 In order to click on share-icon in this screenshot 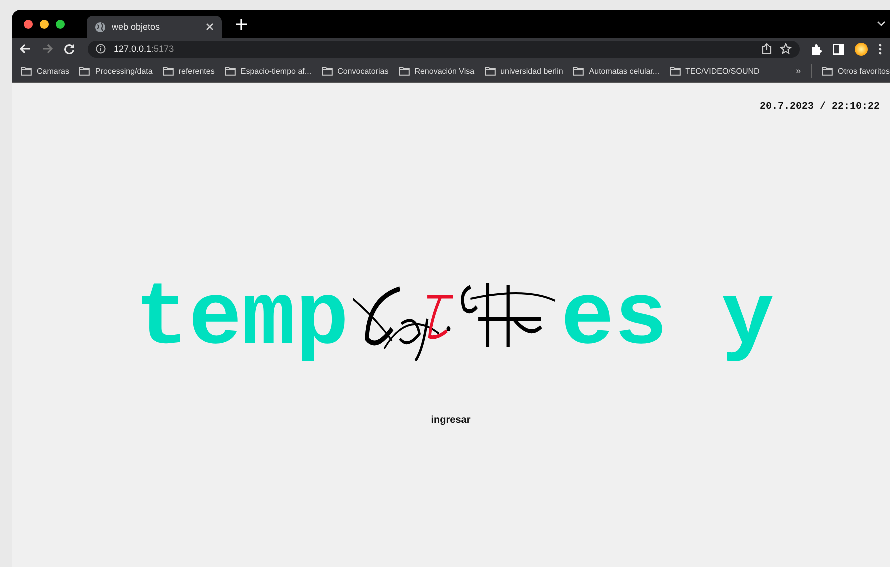, I will do `click(767, 49)`.